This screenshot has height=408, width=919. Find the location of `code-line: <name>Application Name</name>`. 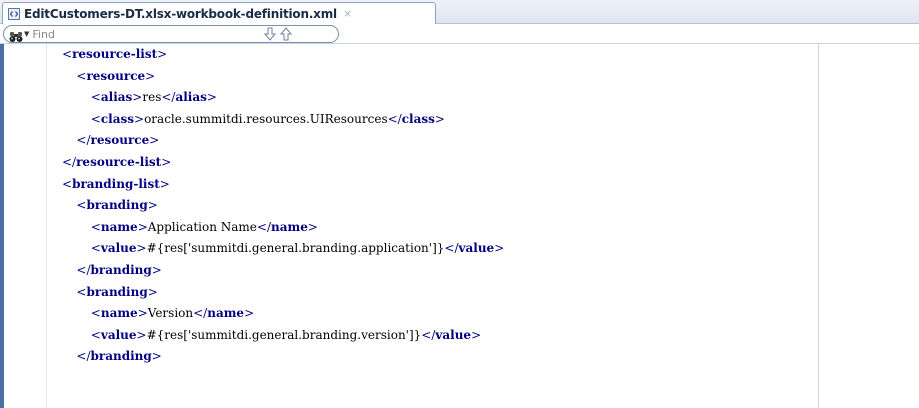

code-line: <name>Application Name</name> is located at coordinates (432, 228).